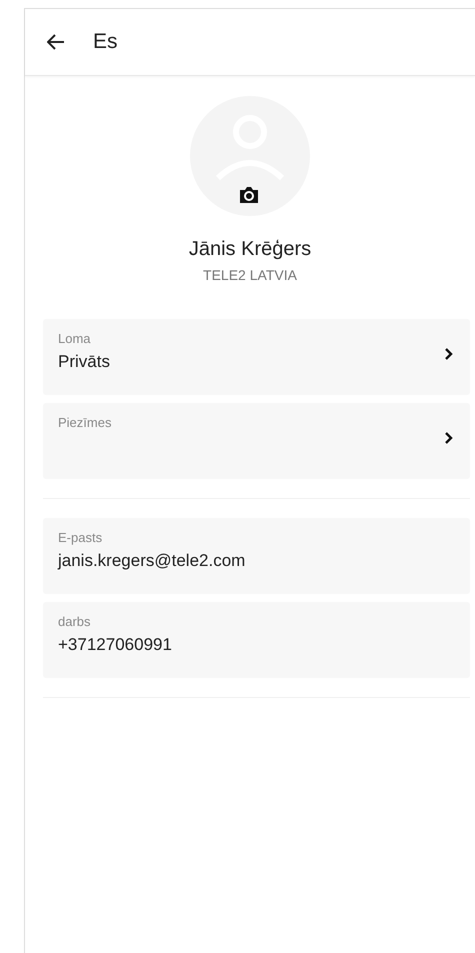 Image resolution: width=475 pixels, height=953 pixels. What do you see at coordinates (81, 537) in the screenshot?
I see `field-label: E-pasts` at bounding box center [81, 537].